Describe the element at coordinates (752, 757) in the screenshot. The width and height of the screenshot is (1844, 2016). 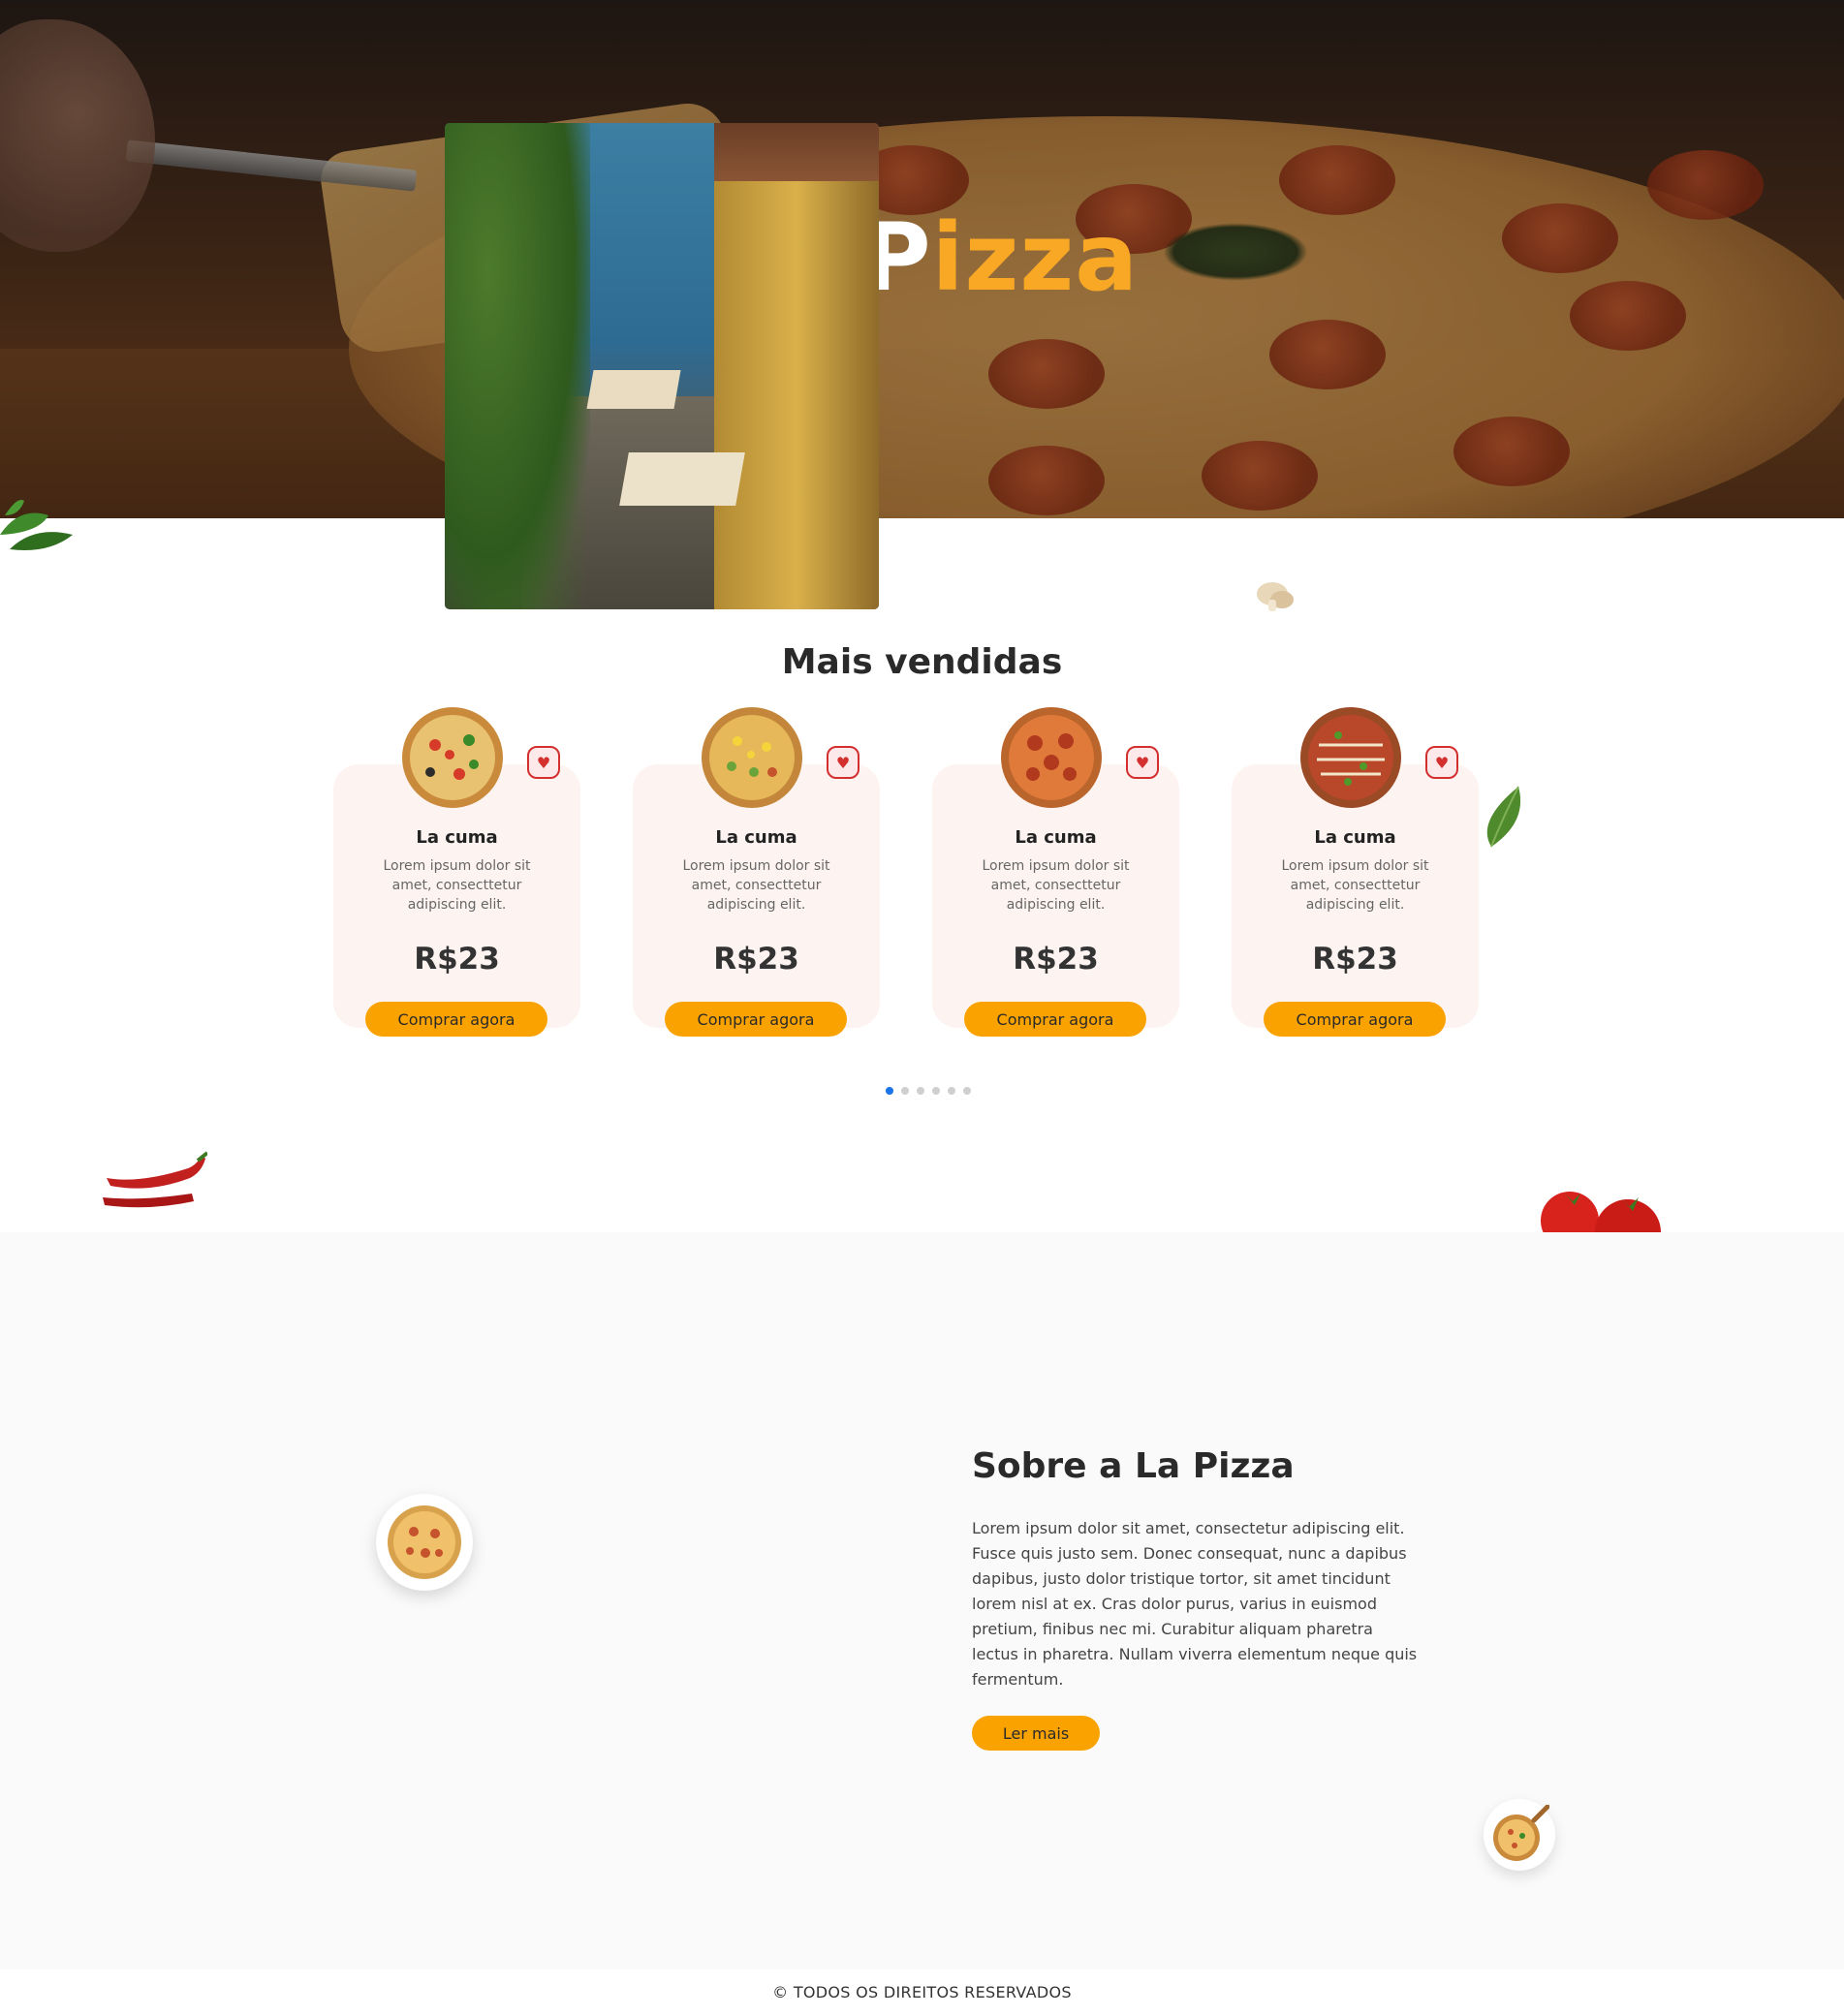
I see `pizza-corn-icon` at that location.